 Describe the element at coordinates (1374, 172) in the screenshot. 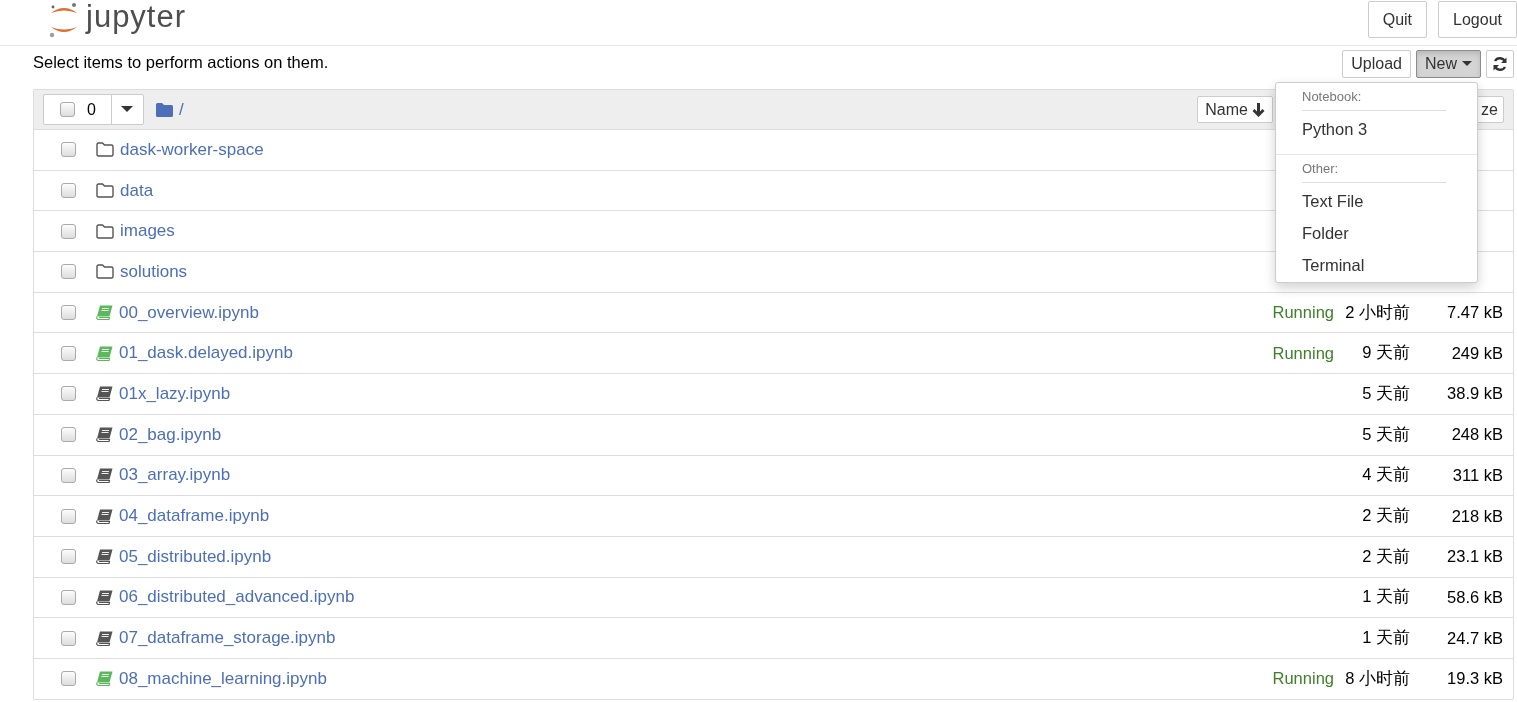

I see `menu-section-heading: Other:` at that location.